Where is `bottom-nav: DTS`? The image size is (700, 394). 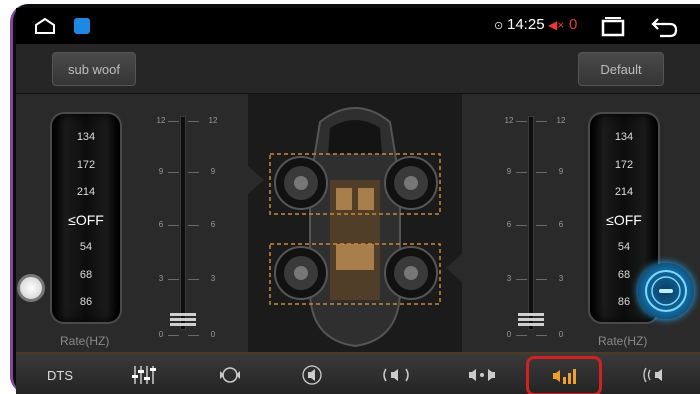
bottom-nav: DTS is located at coordinates (358, 373).